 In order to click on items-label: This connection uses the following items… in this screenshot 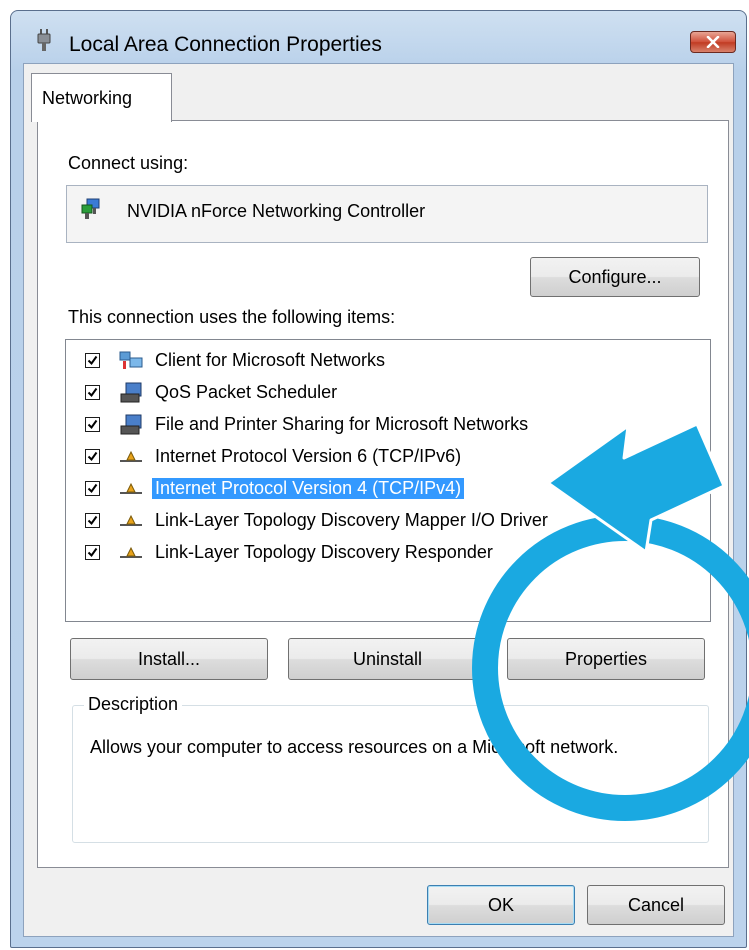, I will do `click(232, 317)`.